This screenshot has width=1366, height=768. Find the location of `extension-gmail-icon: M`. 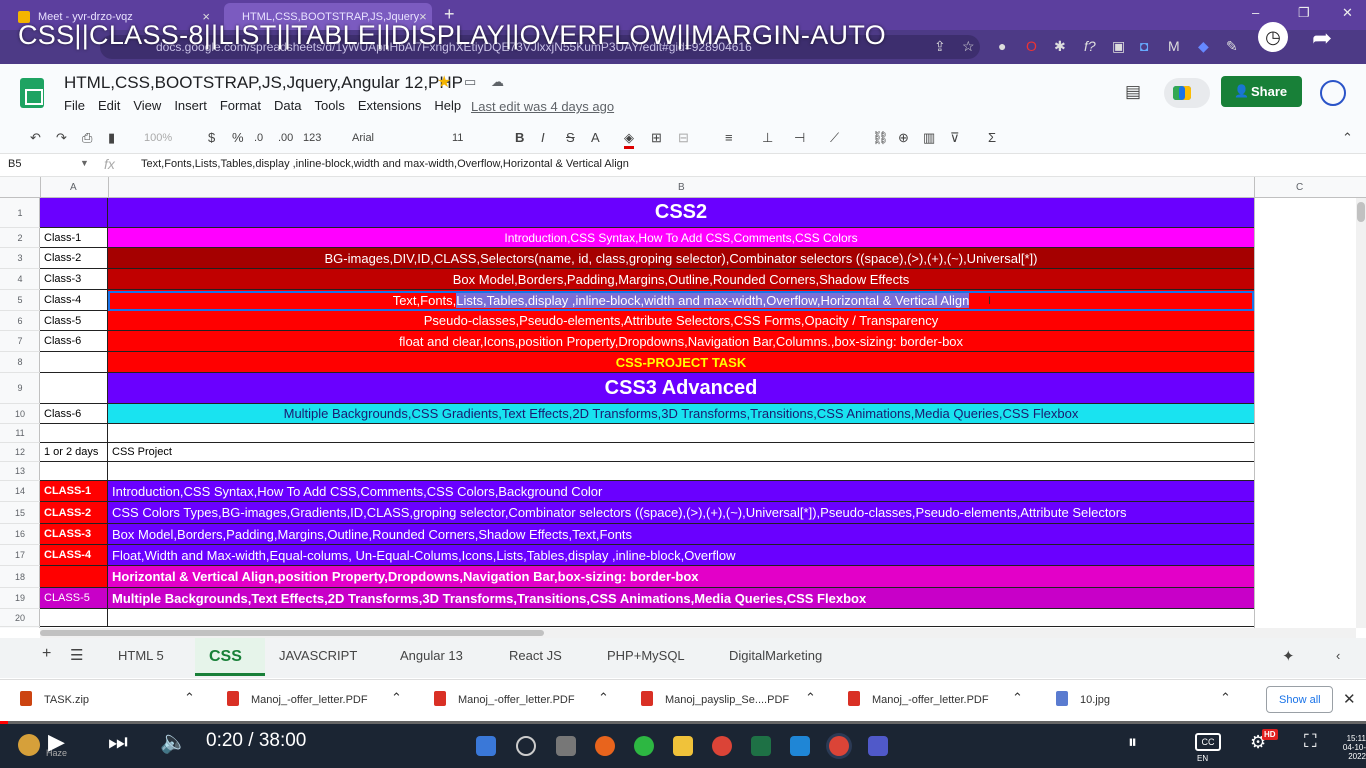

extension-gmail-icon: M is located at coordinates (1174, 46).